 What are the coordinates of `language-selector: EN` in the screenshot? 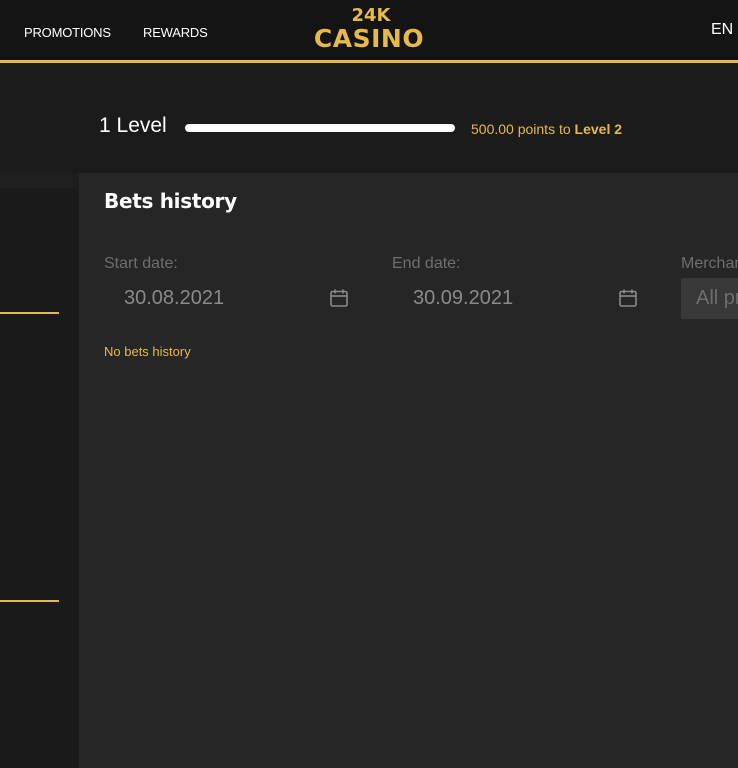 It's located at (722, 30).